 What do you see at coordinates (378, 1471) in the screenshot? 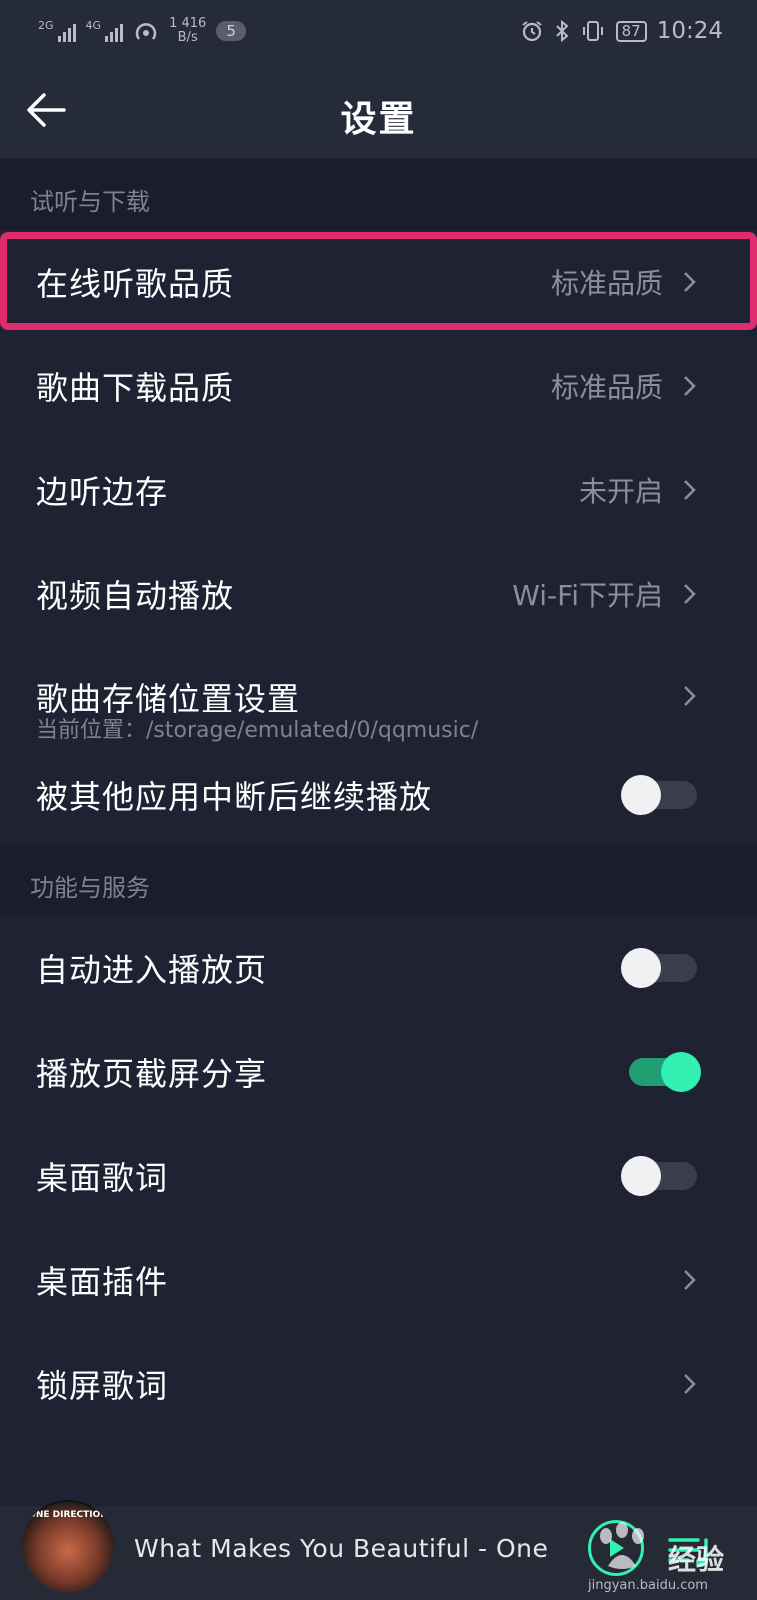
I see `setting-partial-row` at bounding box center [378, 1471].